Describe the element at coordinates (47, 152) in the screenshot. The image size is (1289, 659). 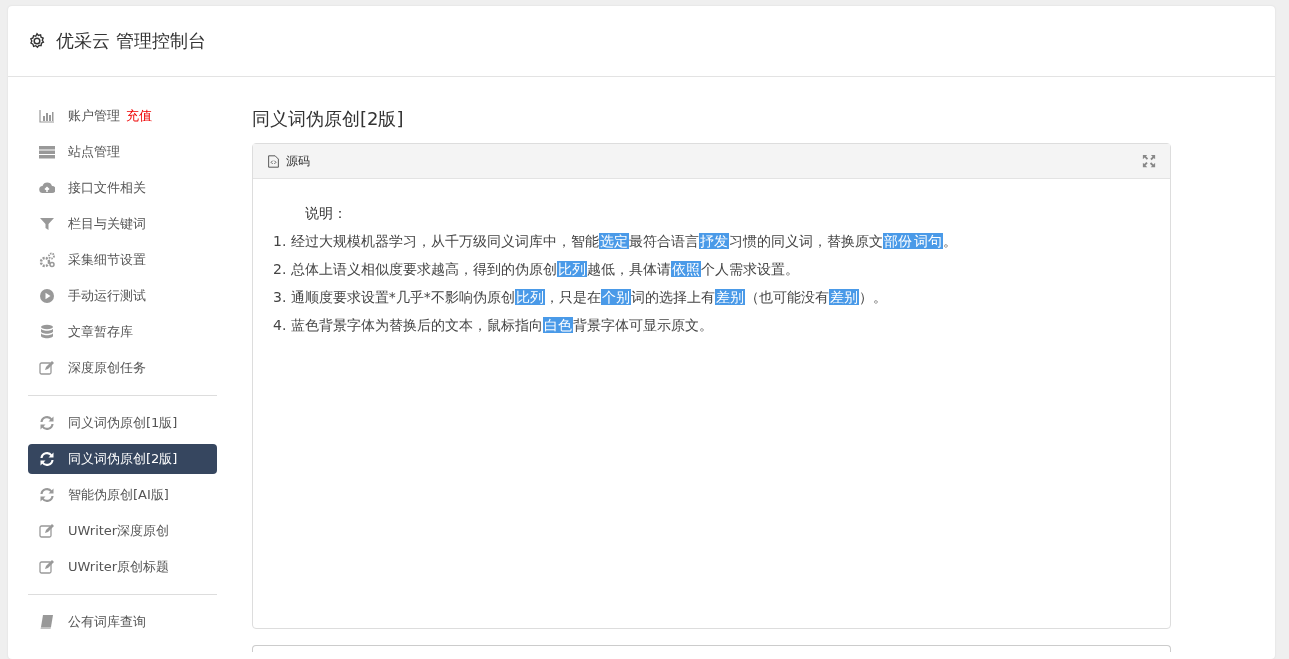
I see `server-icon` at that location.